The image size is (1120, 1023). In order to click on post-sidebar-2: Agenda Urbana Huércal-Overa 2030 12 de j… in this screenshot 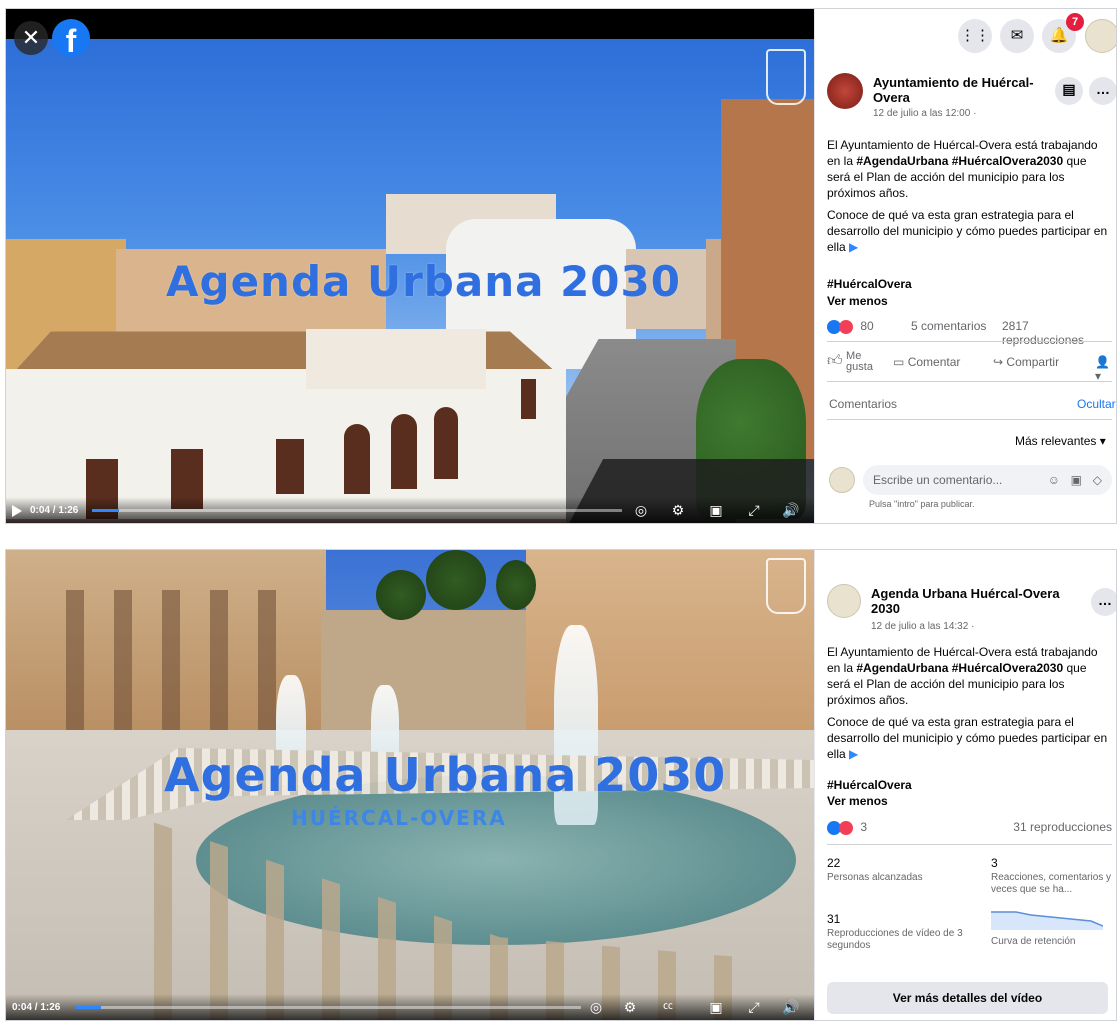, I will do `click(965, 785)`.